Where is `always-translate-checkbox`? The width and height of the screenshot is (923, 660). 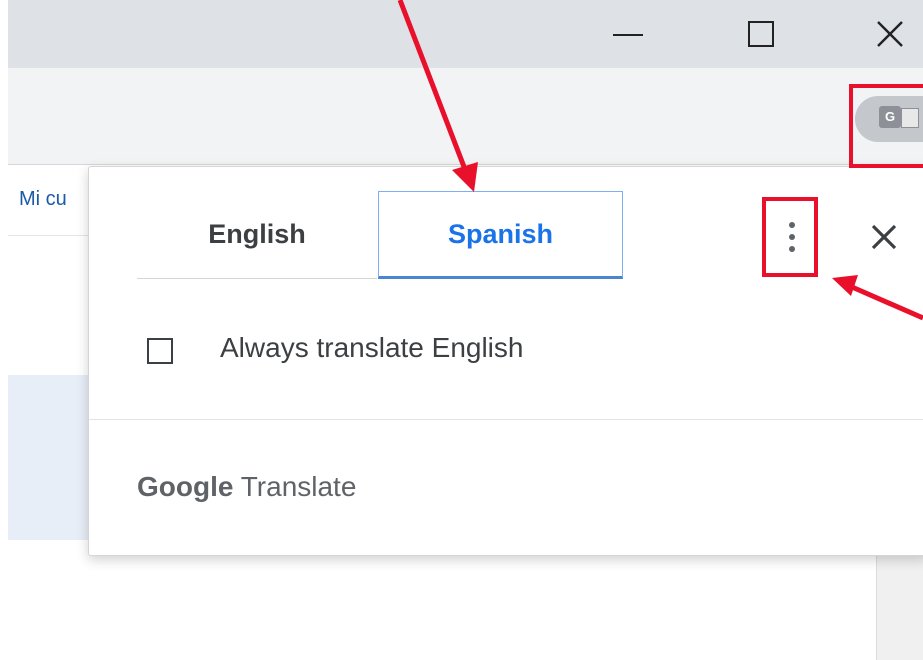
always-translate-checkbox is located at coordinates (160, 351).